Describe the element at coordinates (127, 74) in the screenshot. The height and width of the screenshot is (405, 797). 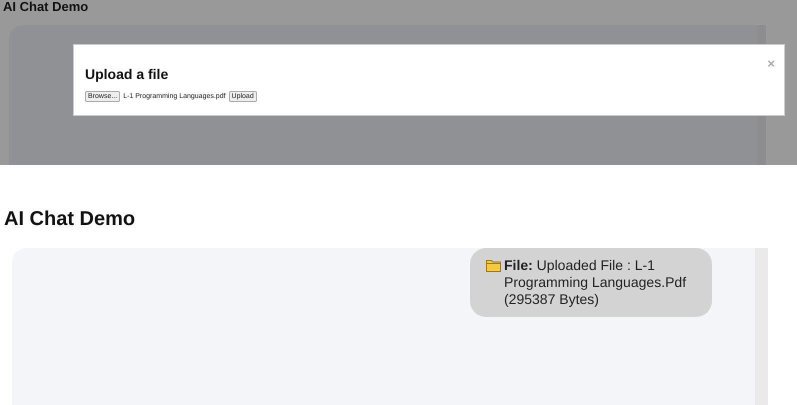
I see `dialog-title: Upload a file` at that location.